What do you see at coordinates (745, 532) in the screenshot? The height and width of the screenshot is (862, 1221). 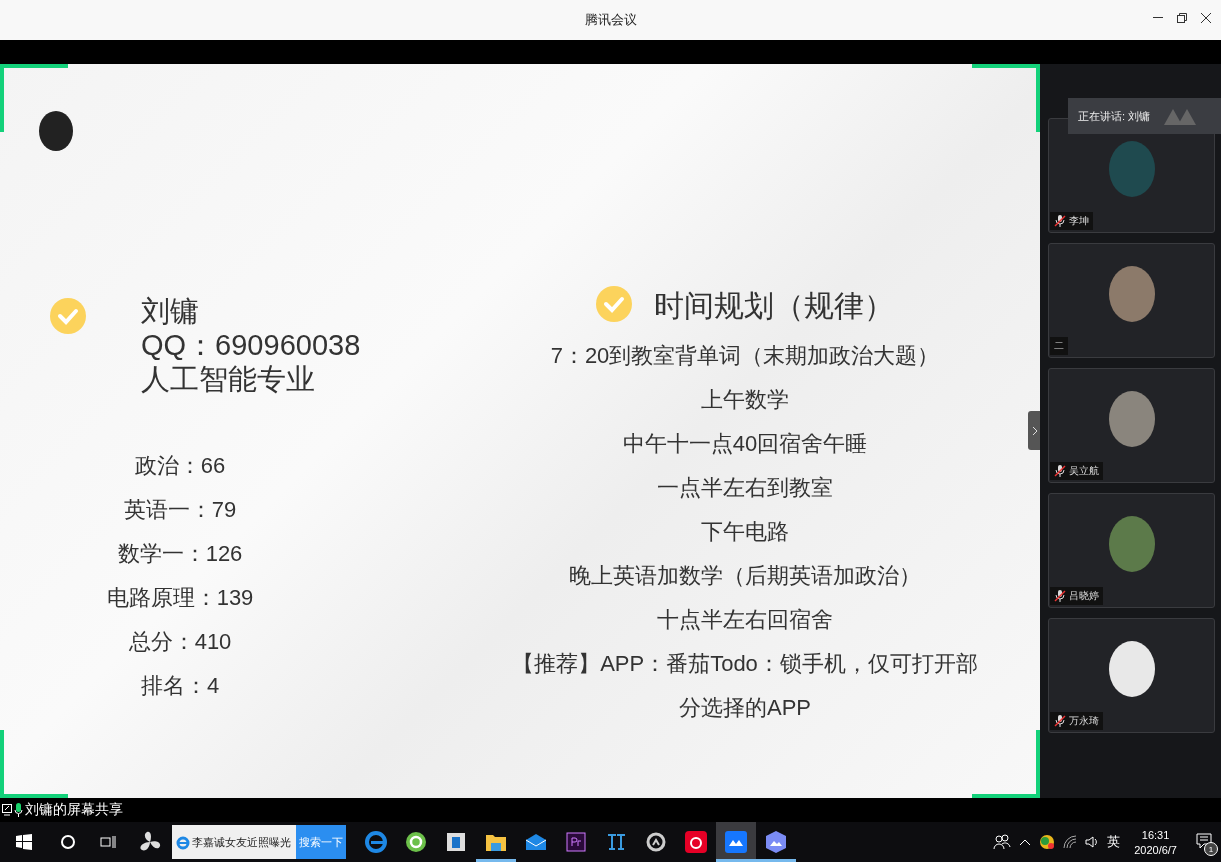 I see `plan-line: 下午电路` at bounding box center [745, 532].